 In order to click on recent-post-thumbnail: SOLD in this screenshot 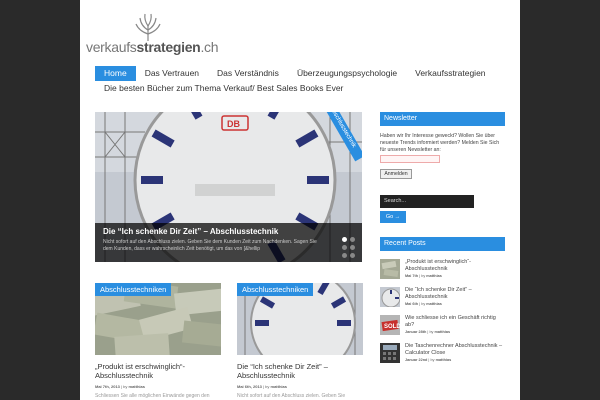, I will do `click(390, 325)`.